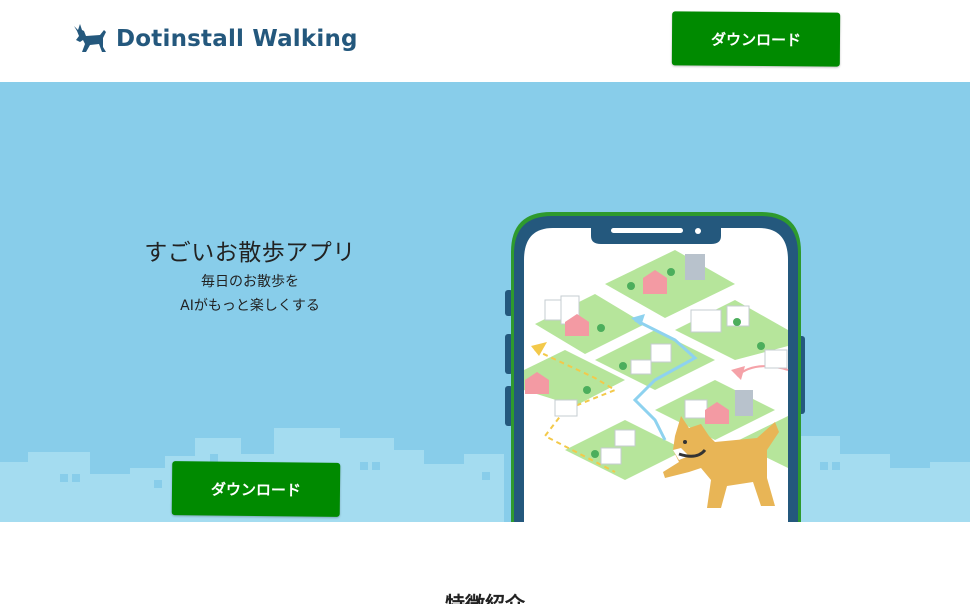 This screenshot has height=604, width=970. I want to click on header-download-button: ダウンロード, so click(756, 39).